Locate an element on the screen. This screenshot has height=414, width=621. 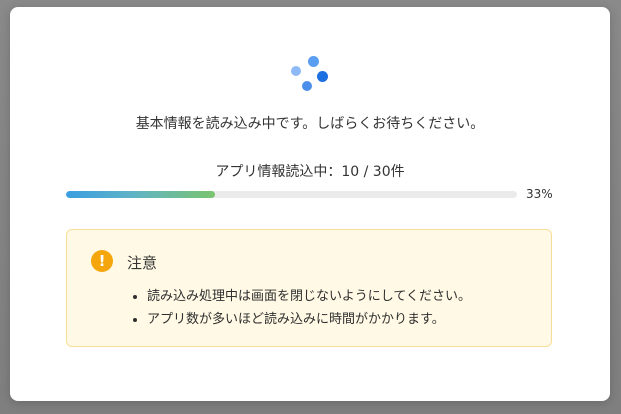
exclamation-icon: ! is located at coordinates (102, 261).